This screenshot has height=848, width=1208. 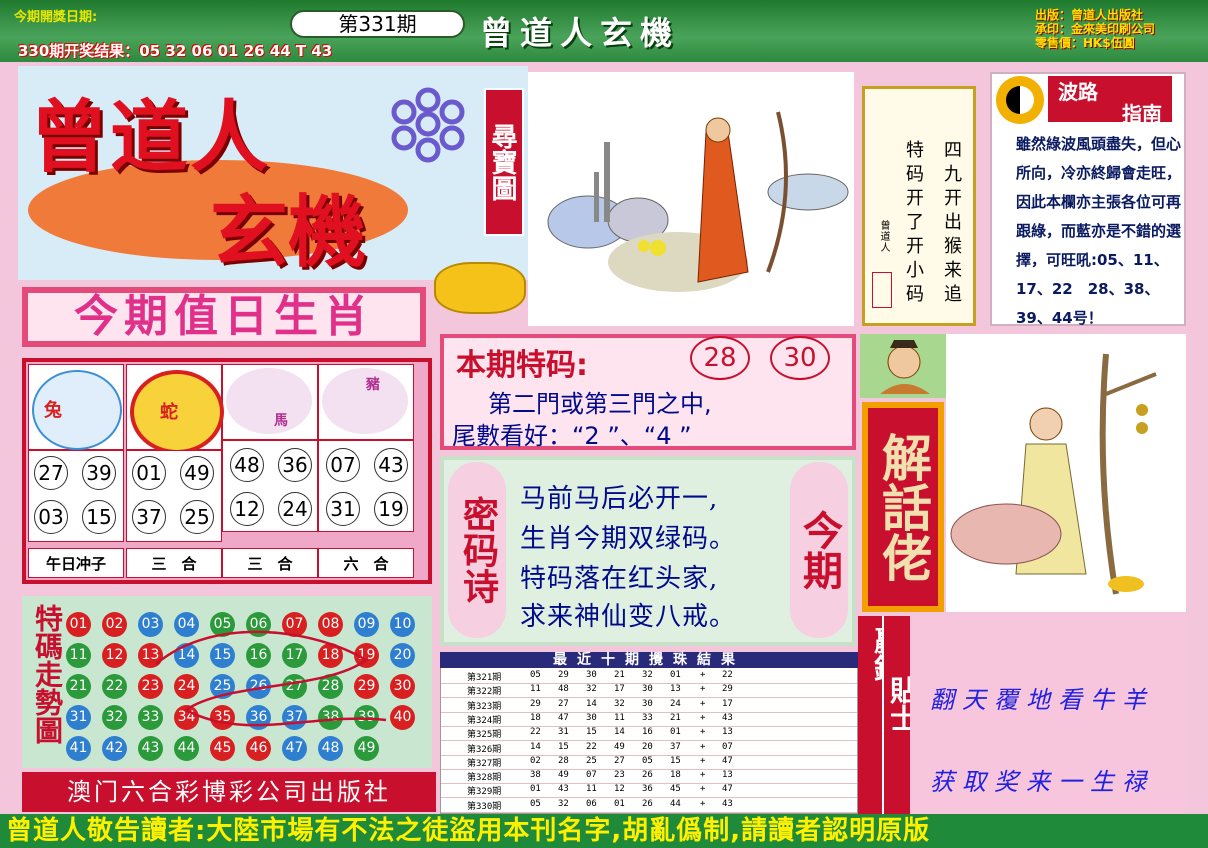 What do you see at coordinates (903, 366) in the screenshot?
I see `old-man-portrait` at bounding box center [903, 366].